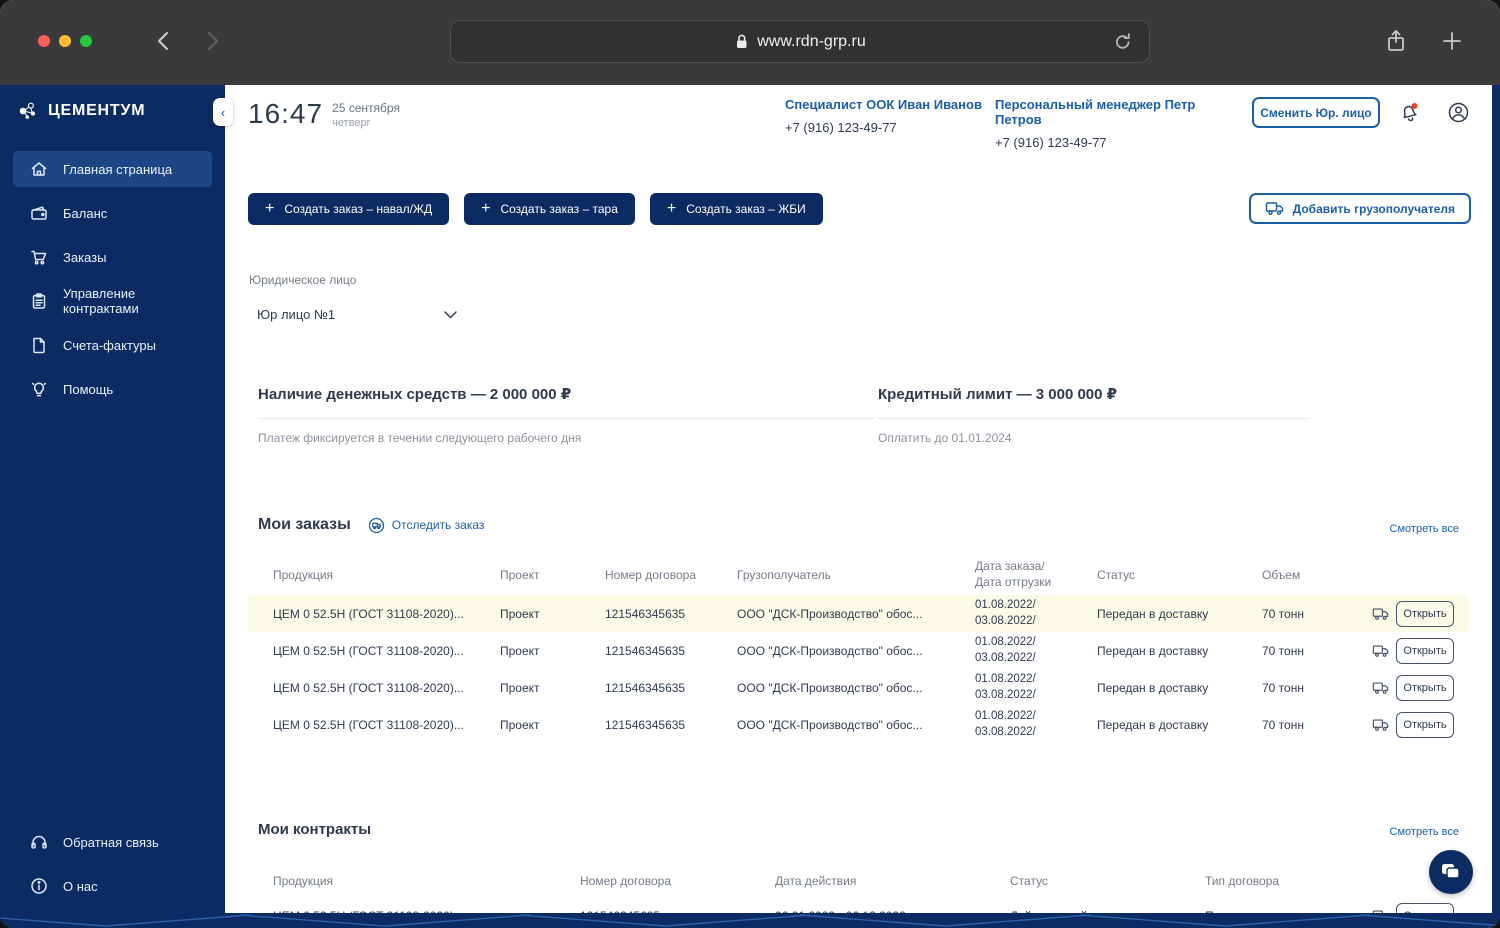 Image resolution: width=1500 pixels, height=928 pixels. Describe the element at coordinates (112, 301) in the screenshot. I see `sidebar-item-contract-management: Управление контрактами` at that location.